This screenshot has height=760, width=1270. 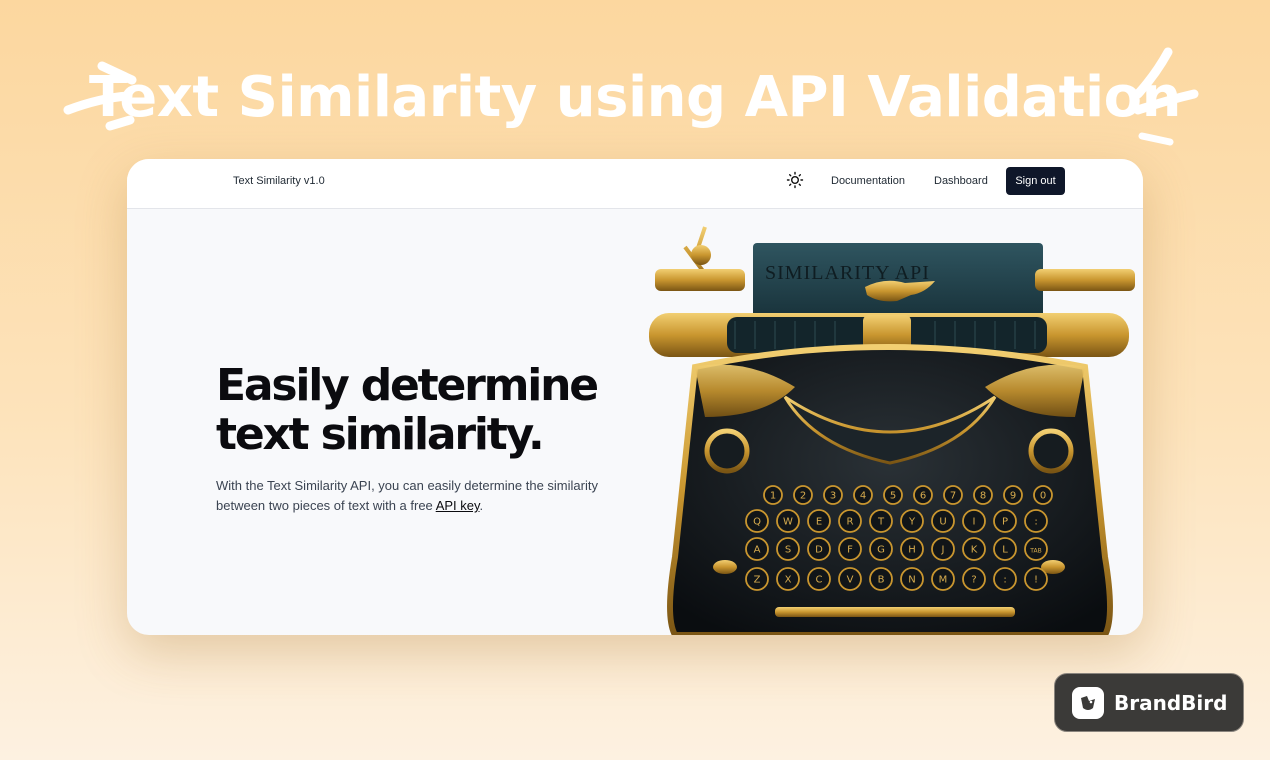 I want to click on typewriter-key-label: 2, so click(x=803, y=496).